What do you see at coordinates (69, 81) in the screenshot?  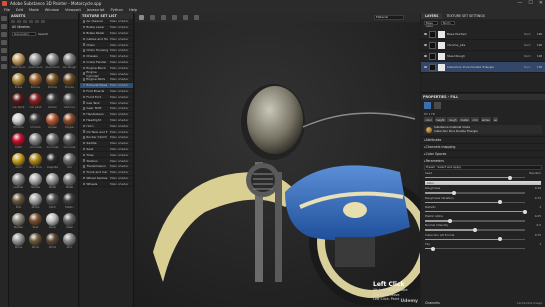 I see `asset-thumbnail: Bronze` at bounding box center [69, 81].